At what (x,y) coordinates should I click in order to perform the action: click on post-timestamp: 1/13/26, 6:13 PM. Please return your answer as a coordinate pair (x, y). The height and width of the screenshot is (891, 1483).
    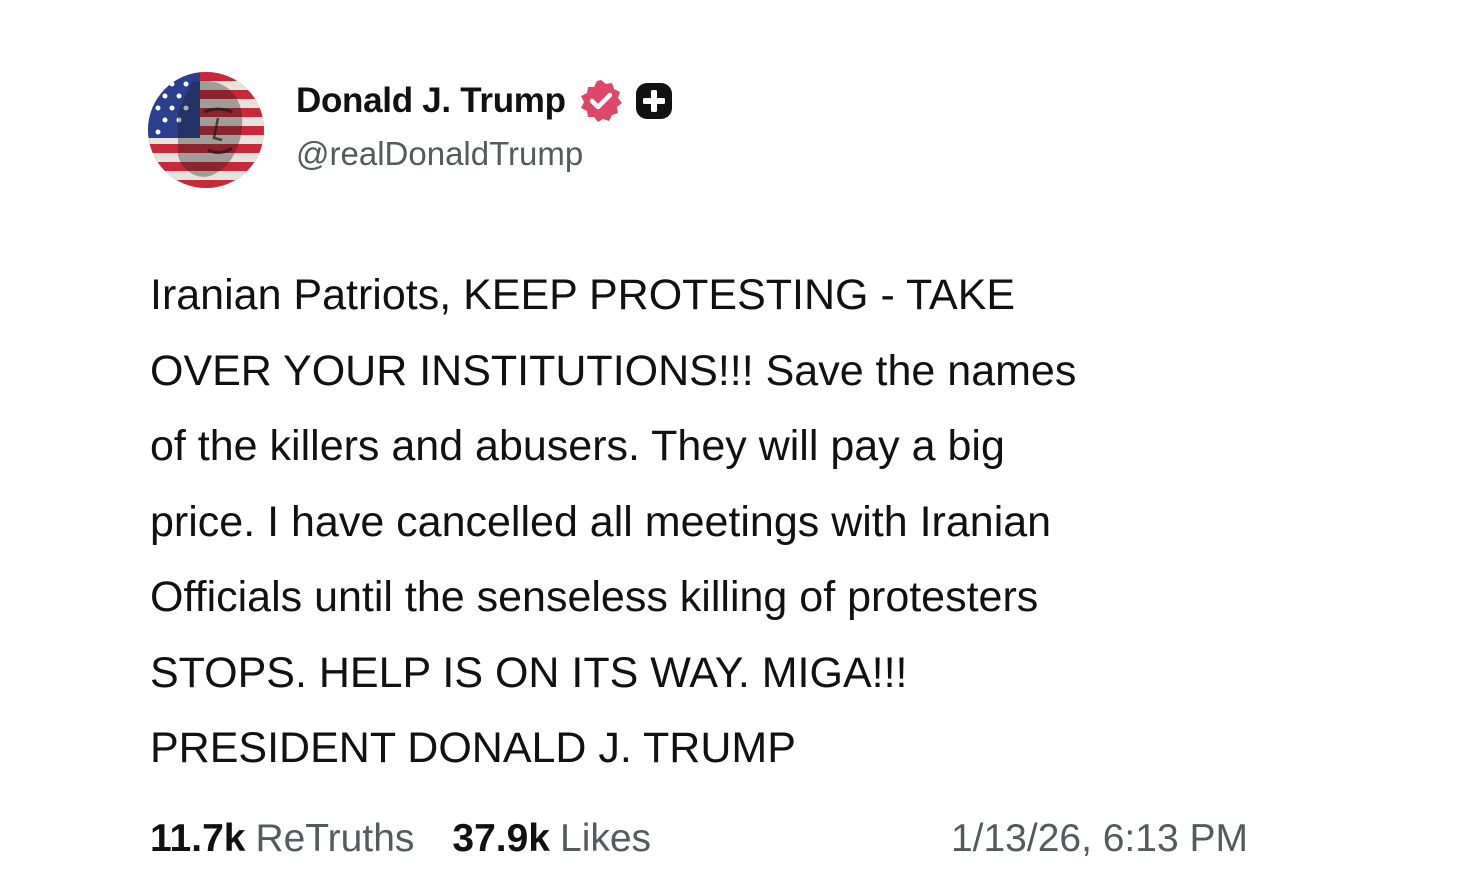
    Looking at the image, I should click on (1099, 839).